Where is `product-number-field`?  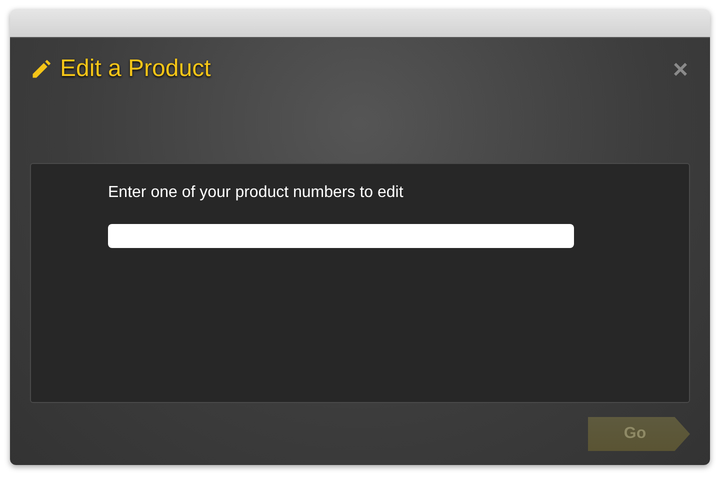
product-number-field is located at coordinates (341, 236).